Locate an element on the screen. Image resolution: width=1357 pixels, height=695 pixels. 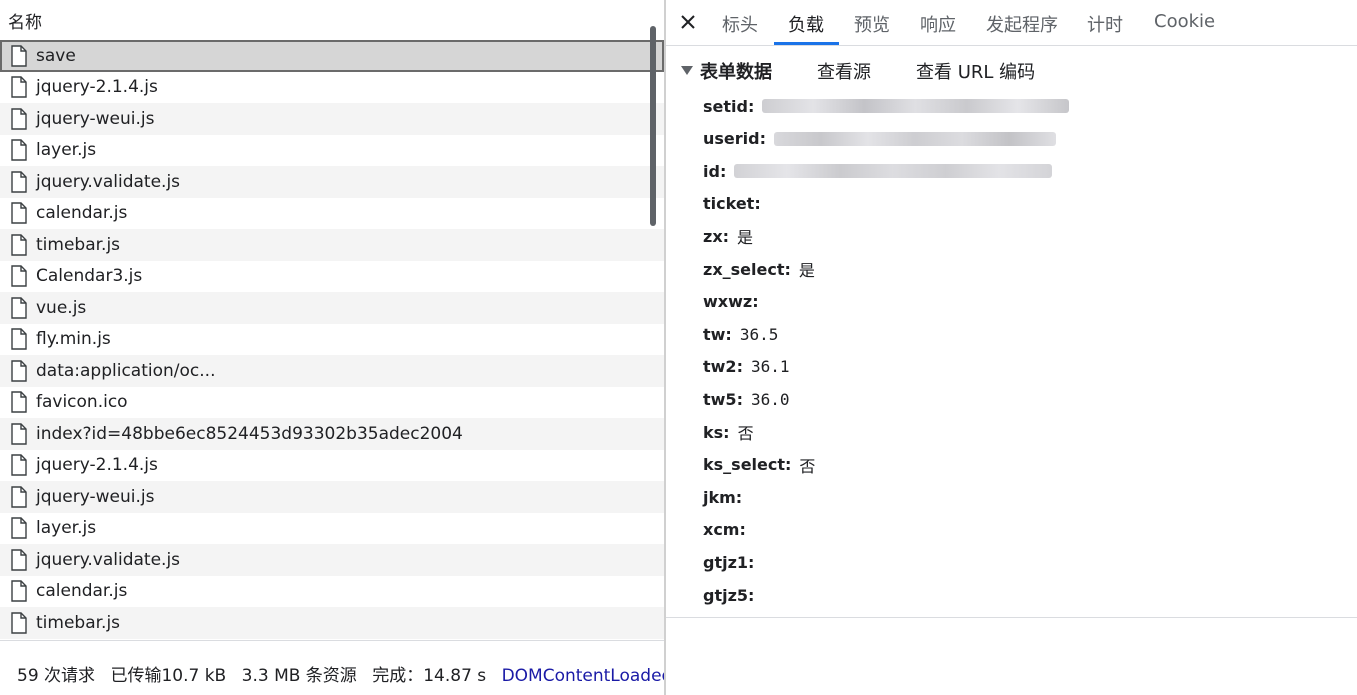
request-name: calendar.js is located at coordinates (82, 213).